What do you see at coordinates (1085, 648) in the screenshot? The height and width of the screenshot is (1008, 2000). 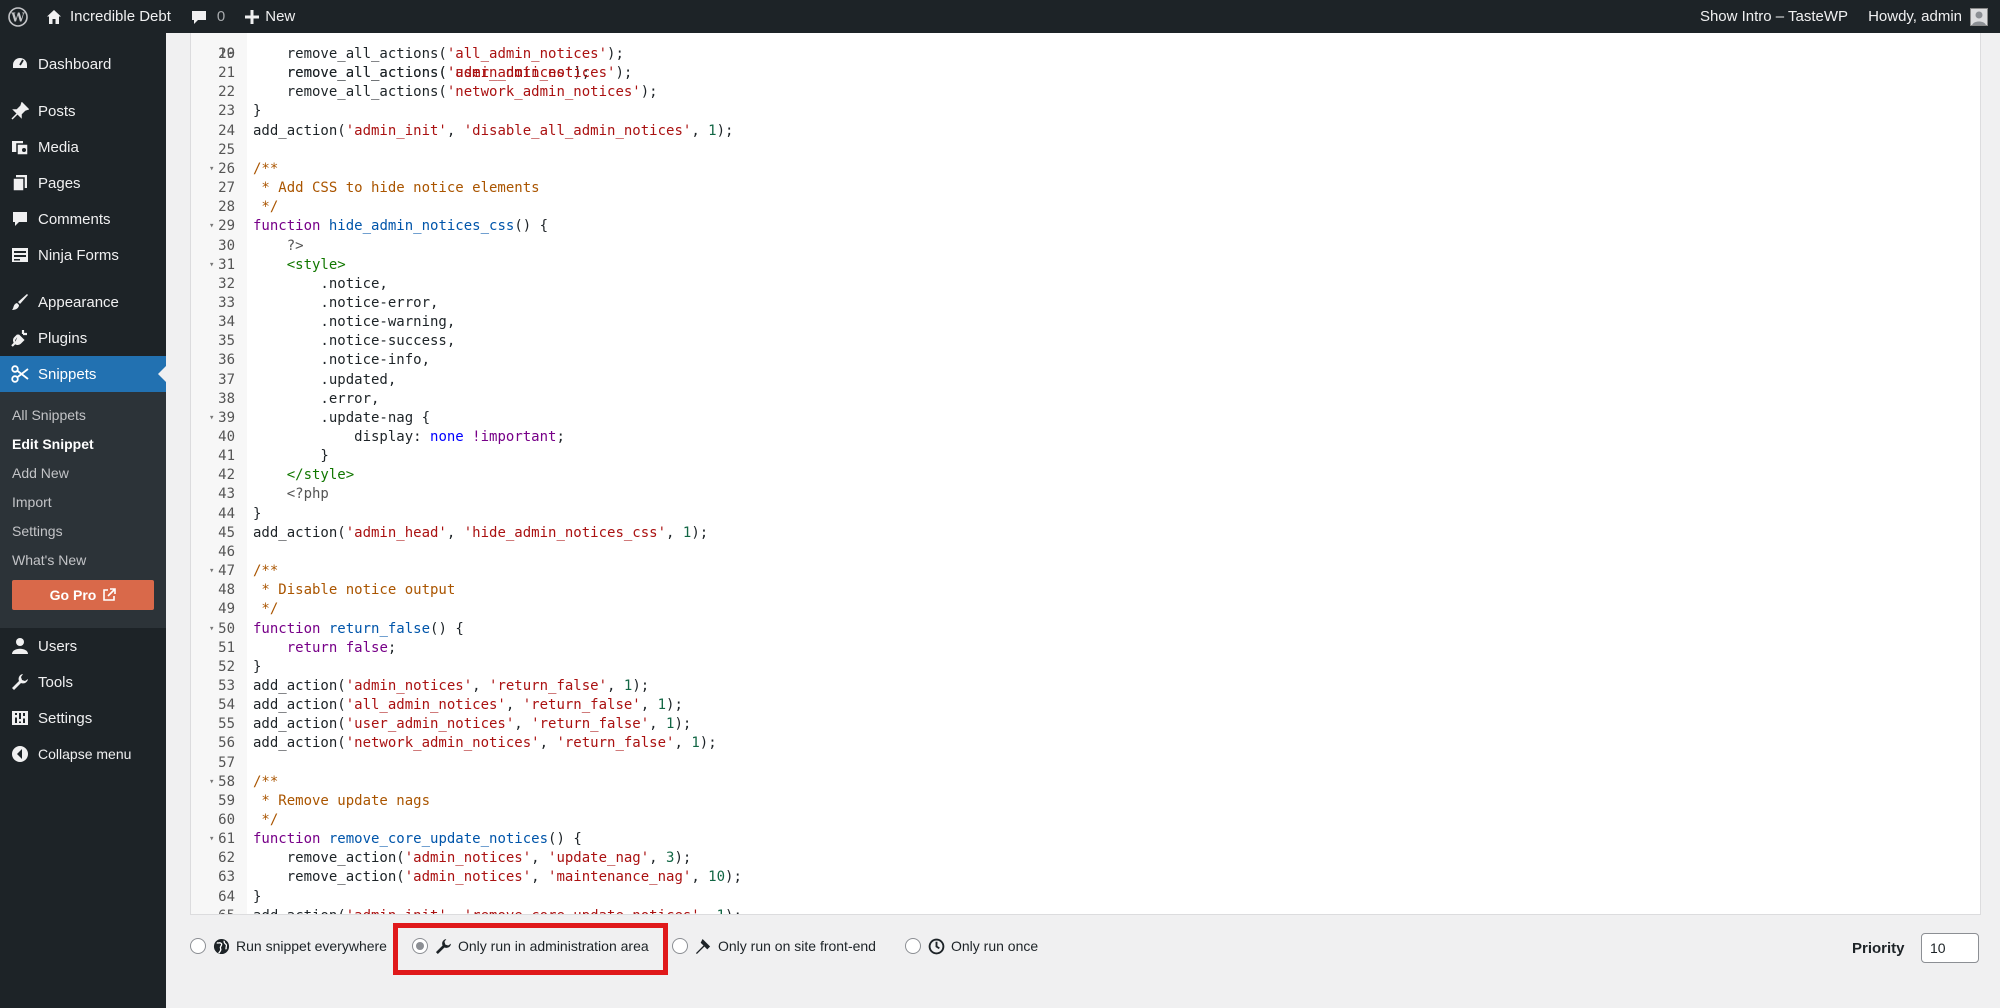 I see `code-line: 51 return false;` at bounding box center [1085, 648].